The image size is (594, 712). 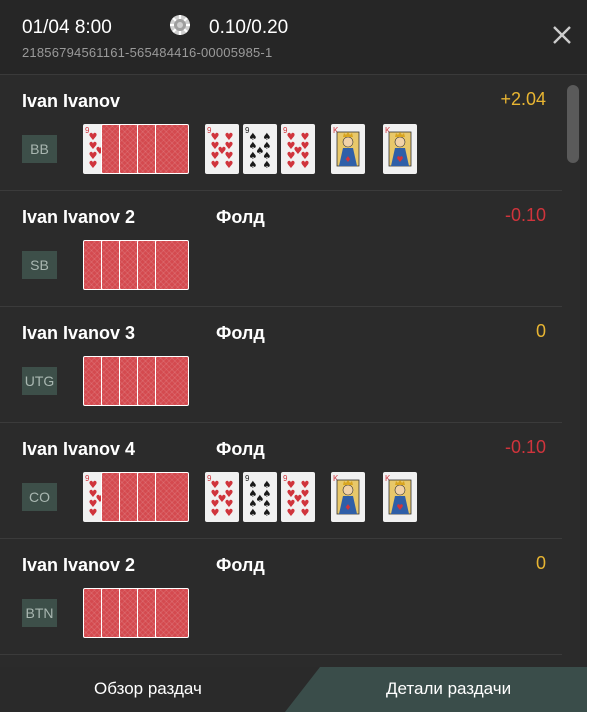 What do you see at coordinates (180, 25) in the screenshot?
I see `poker-chip-icon` at bounding box center [180, 25].